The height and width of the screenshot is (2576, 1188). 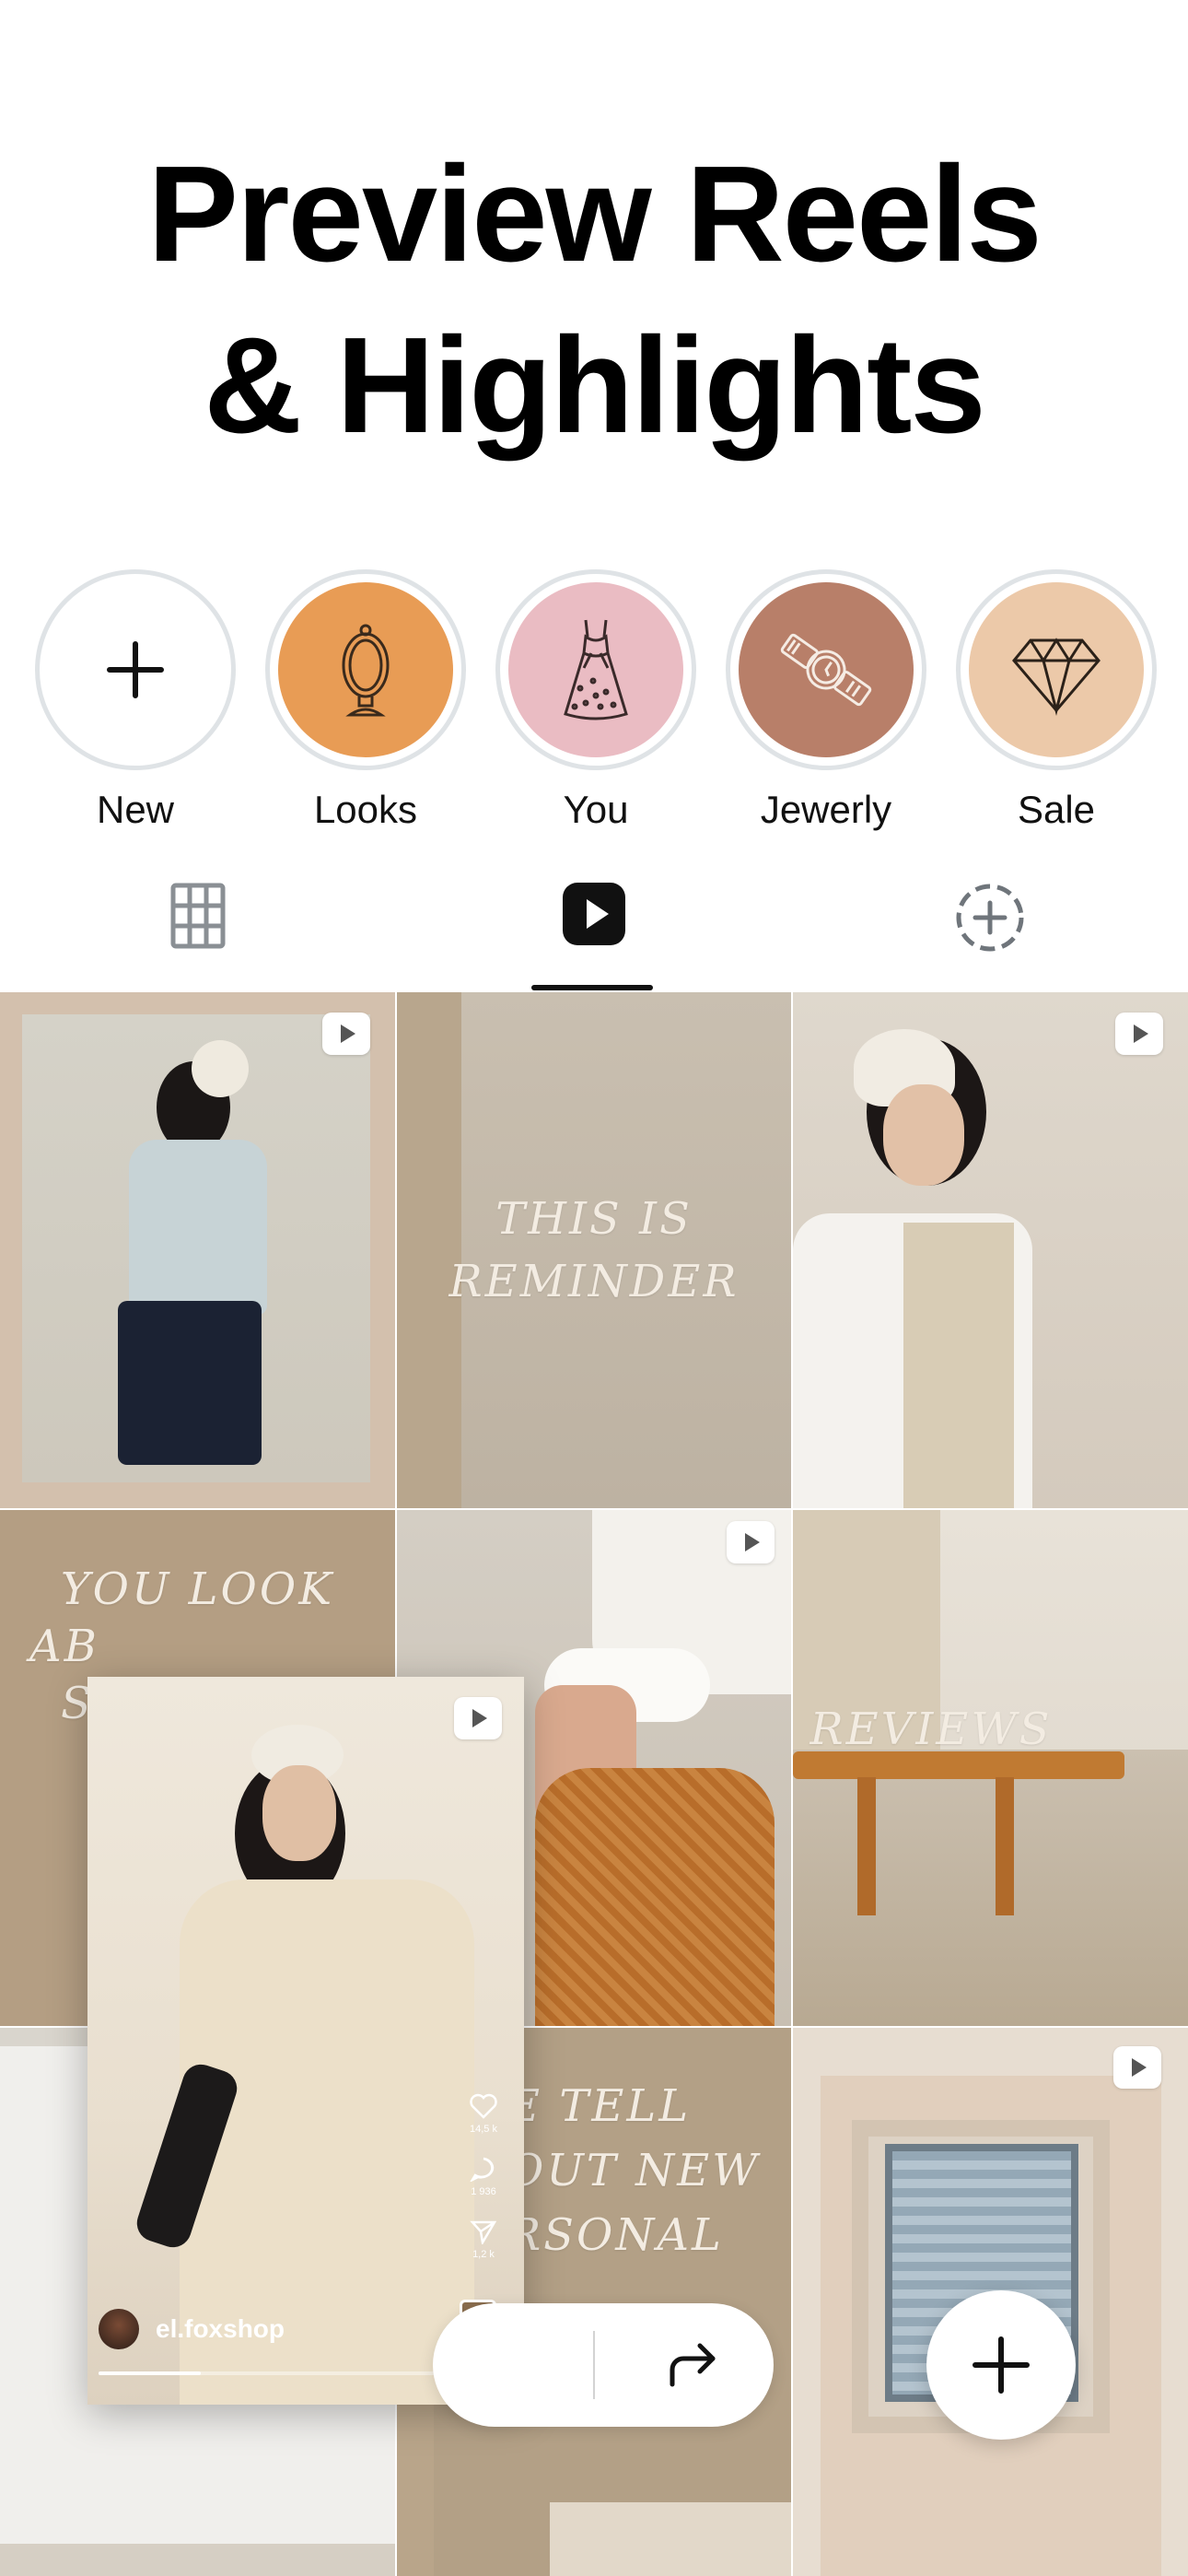 I want to click on highlight-looks: Looks, so click(x=365, y=701).